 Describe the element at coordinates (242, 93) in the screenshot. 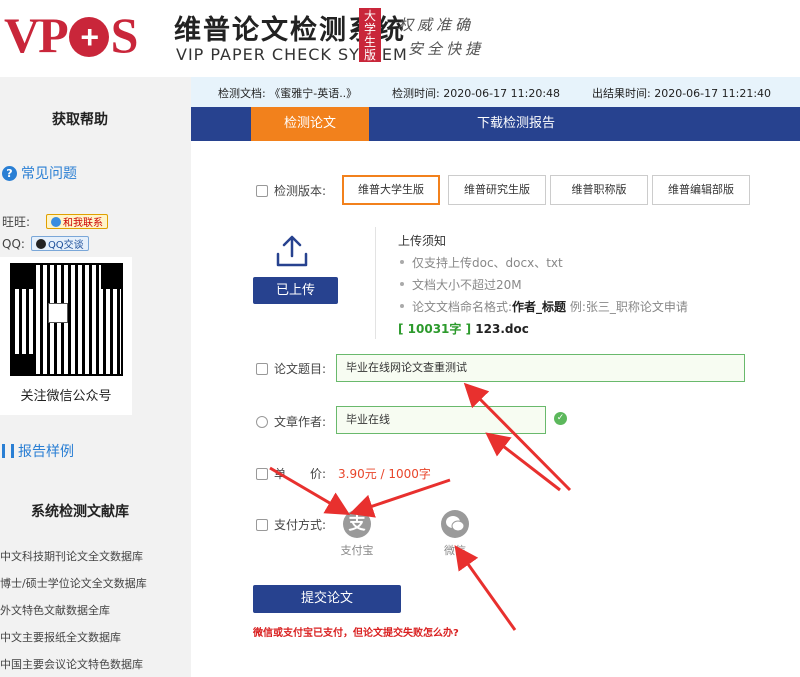

I see `doc-label: 检测文档:` at that location.